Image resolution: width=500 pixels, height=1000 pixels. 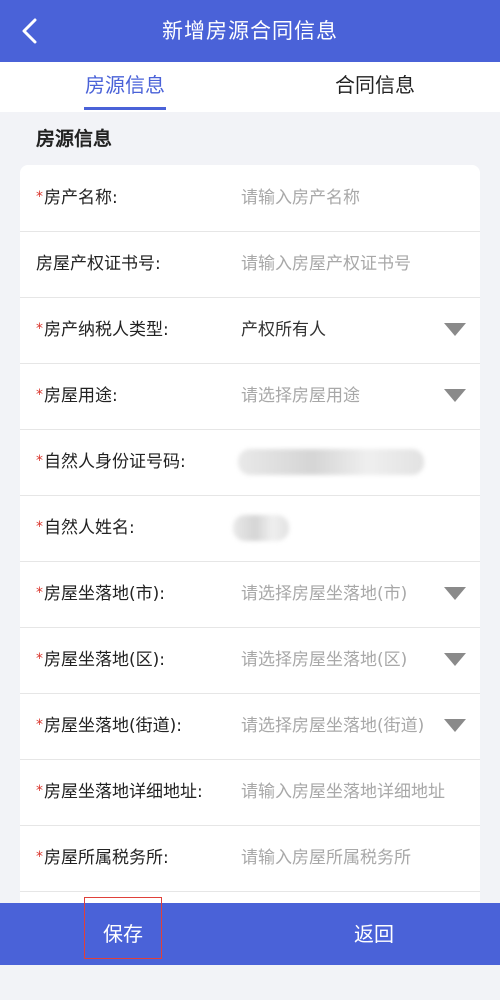 I want to click on section-title: 房源信息, so click(x=74, y=139).